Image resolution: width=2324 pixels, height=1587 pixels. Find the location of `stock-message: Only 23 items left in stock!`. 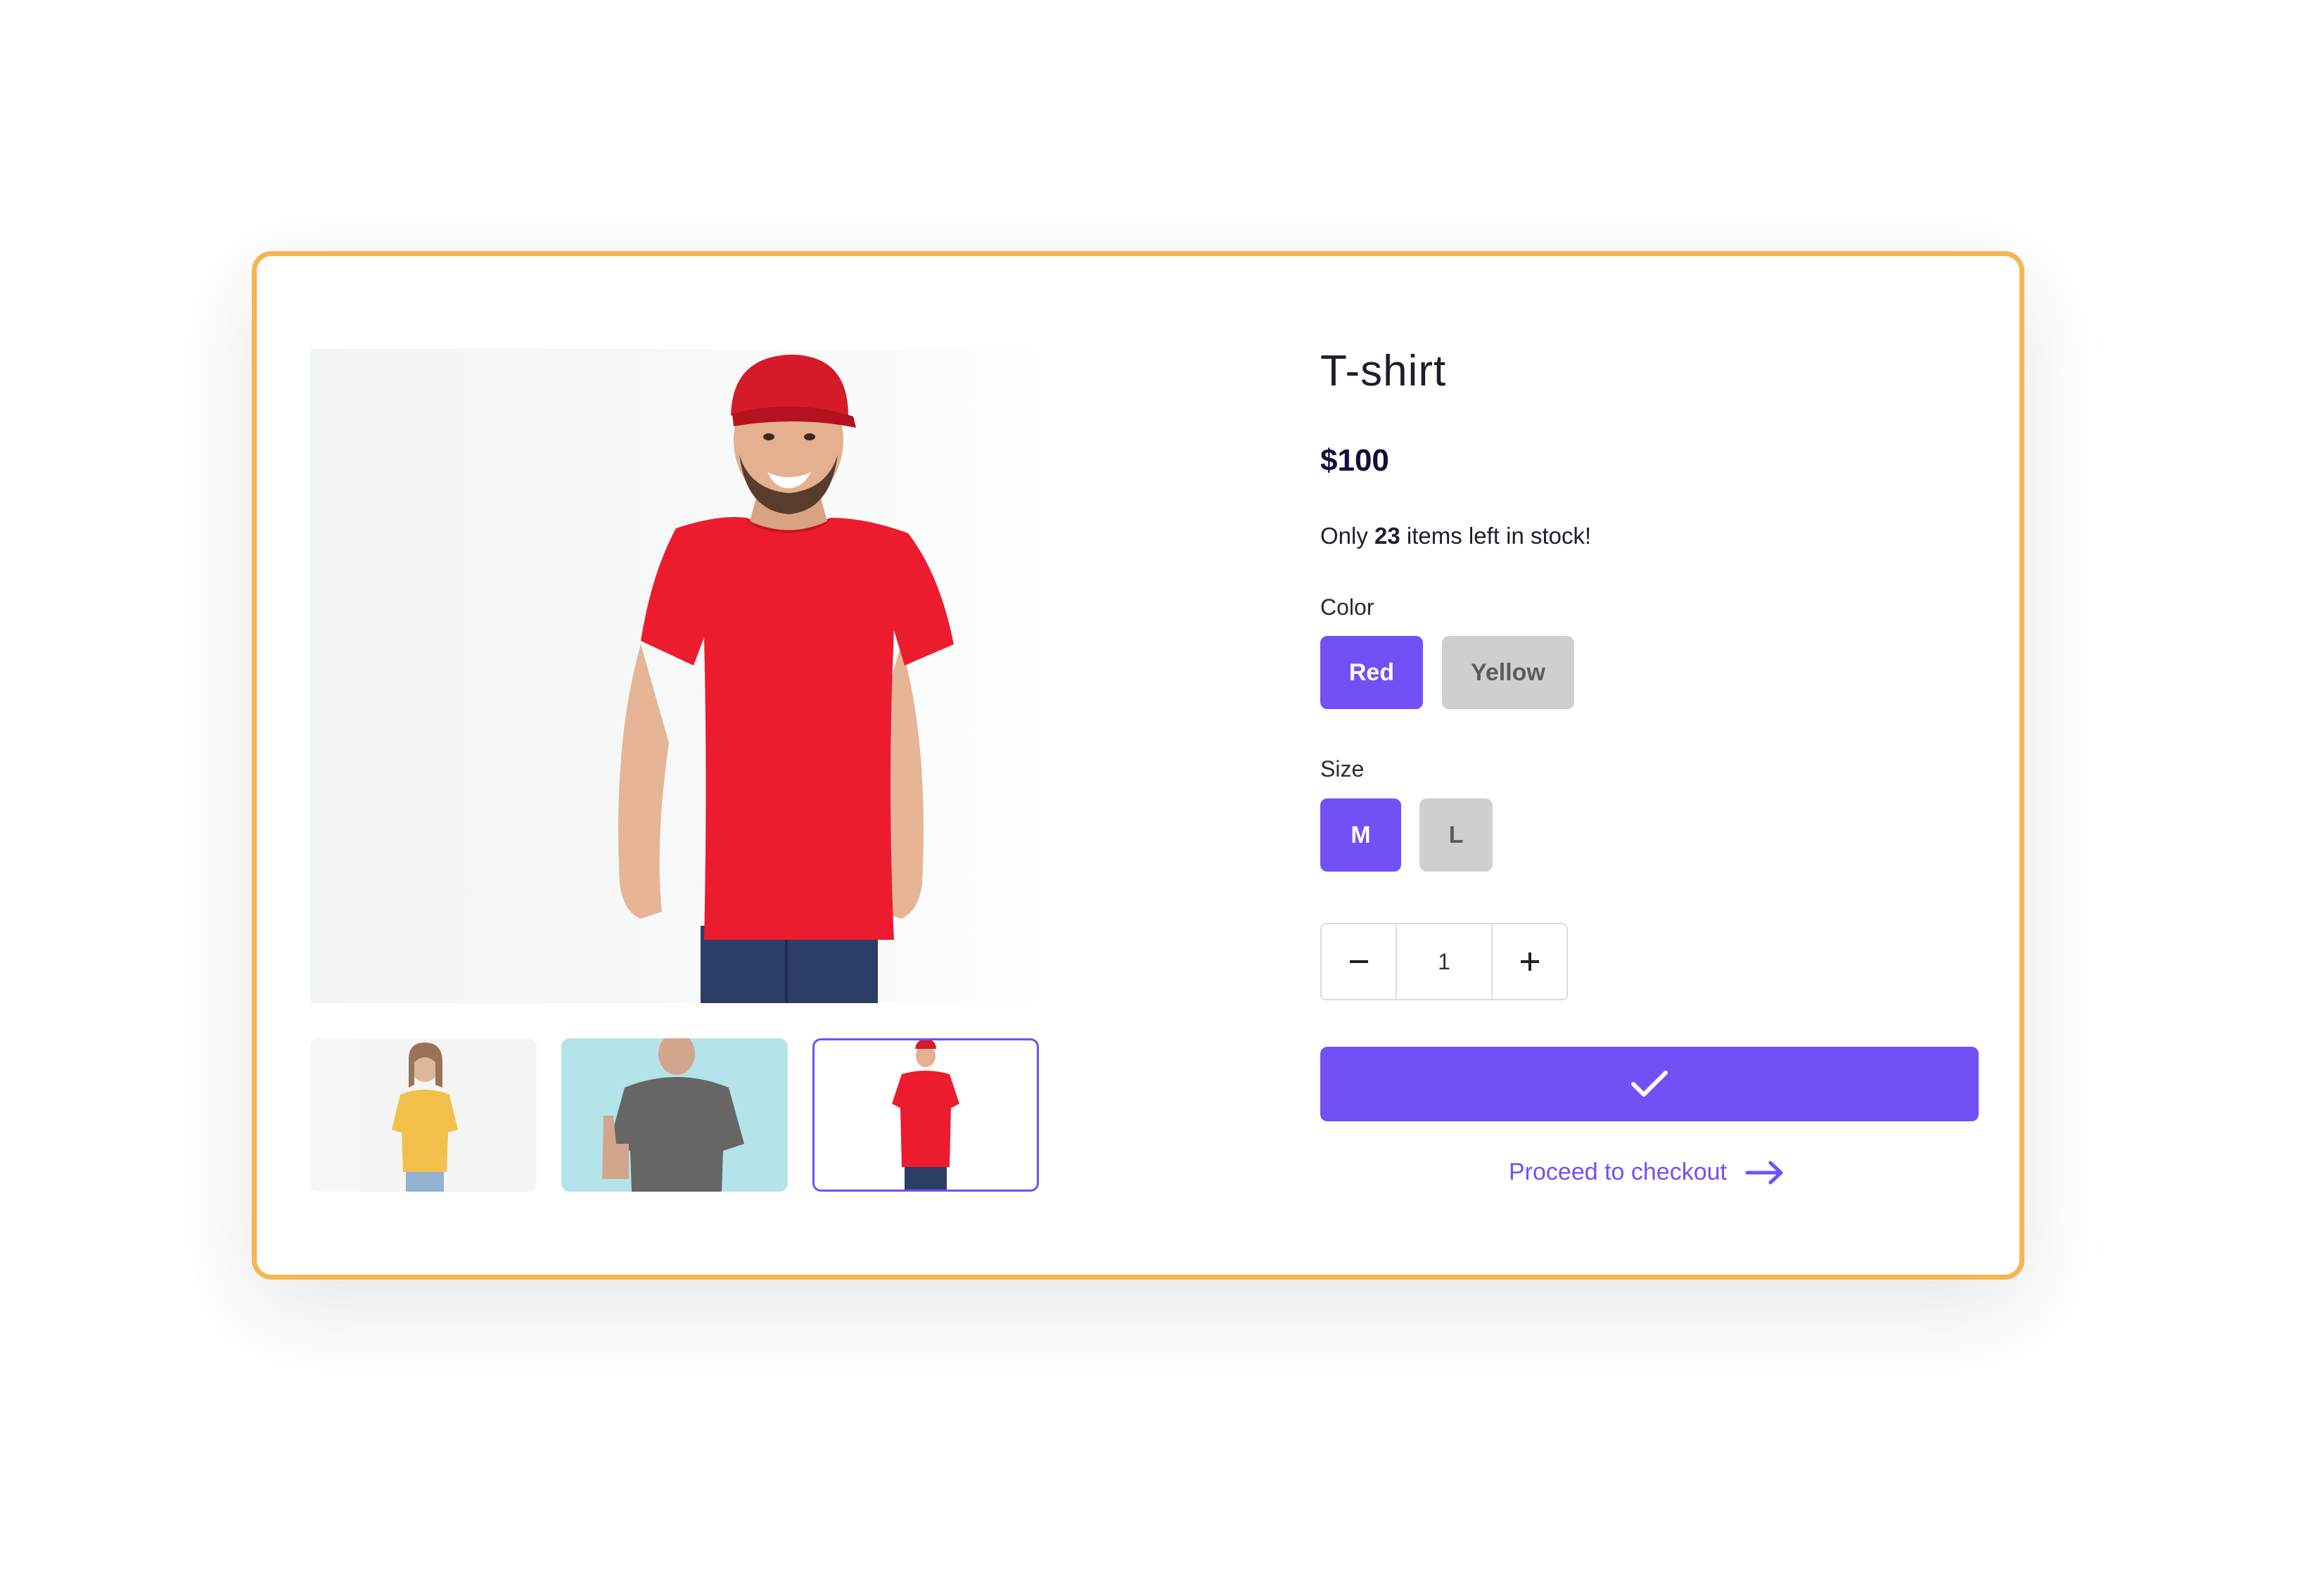

stock-message: Only 23 items left in stock! is located at coordinates (1455, 536).